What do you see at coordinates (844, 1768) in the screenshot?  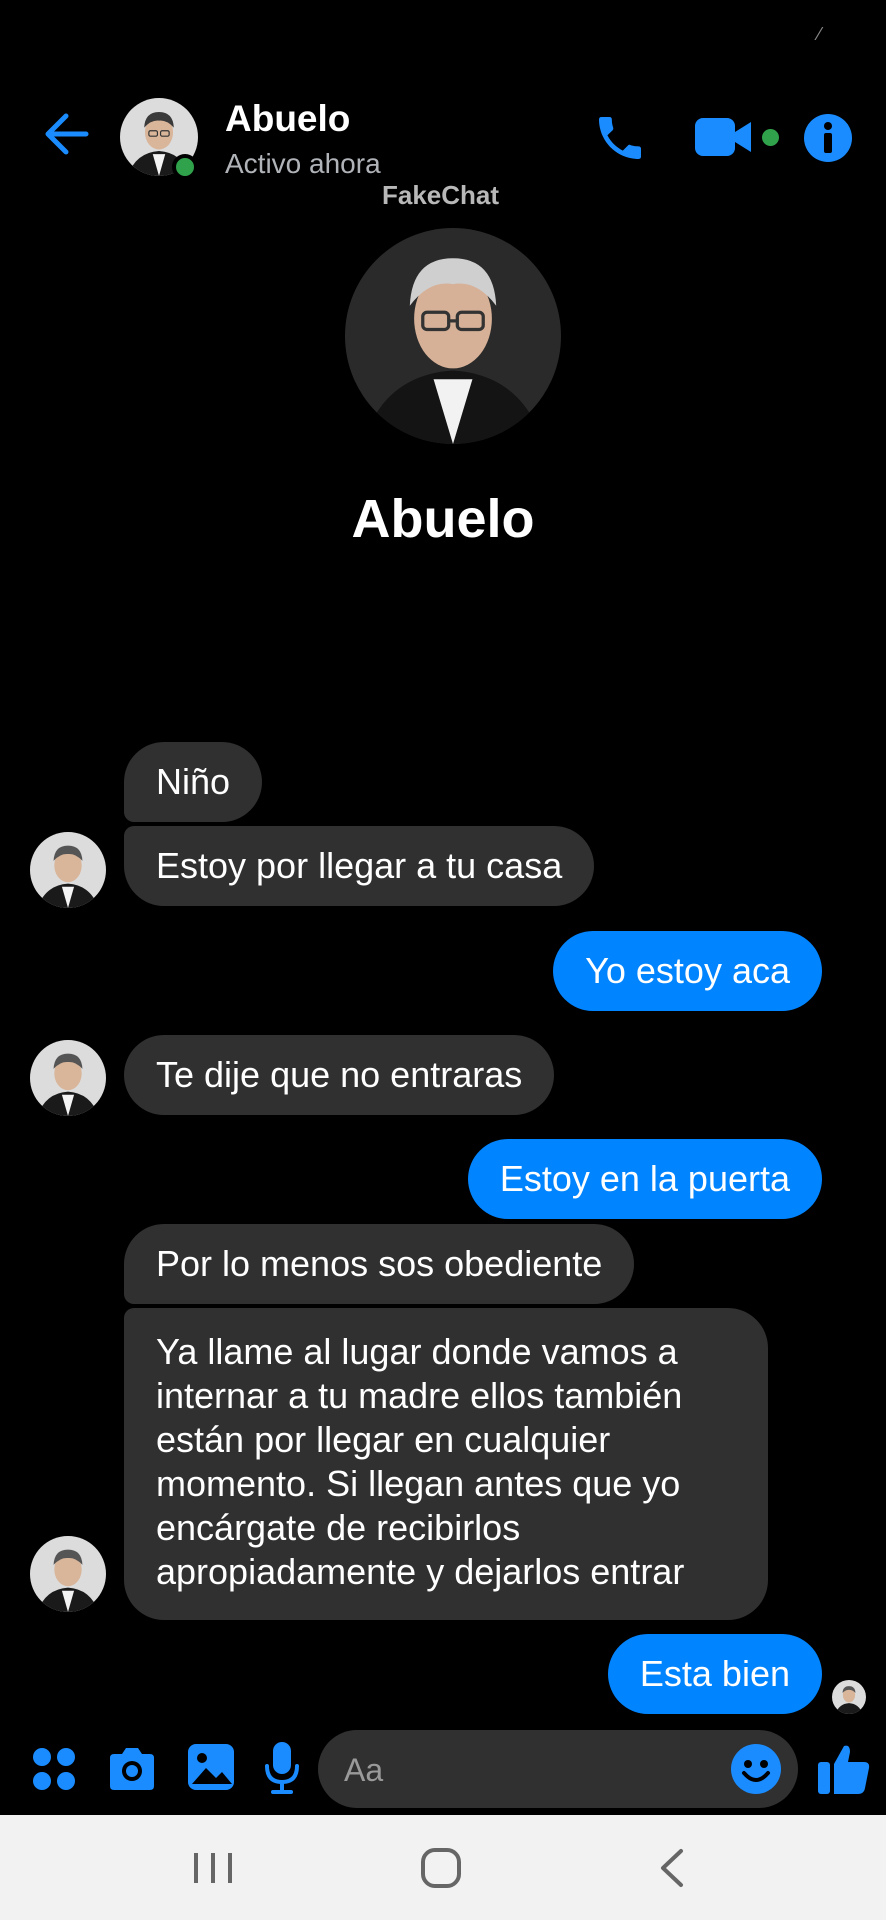 I see `thumbs-up-icon` at bounding box center [844, 1768].